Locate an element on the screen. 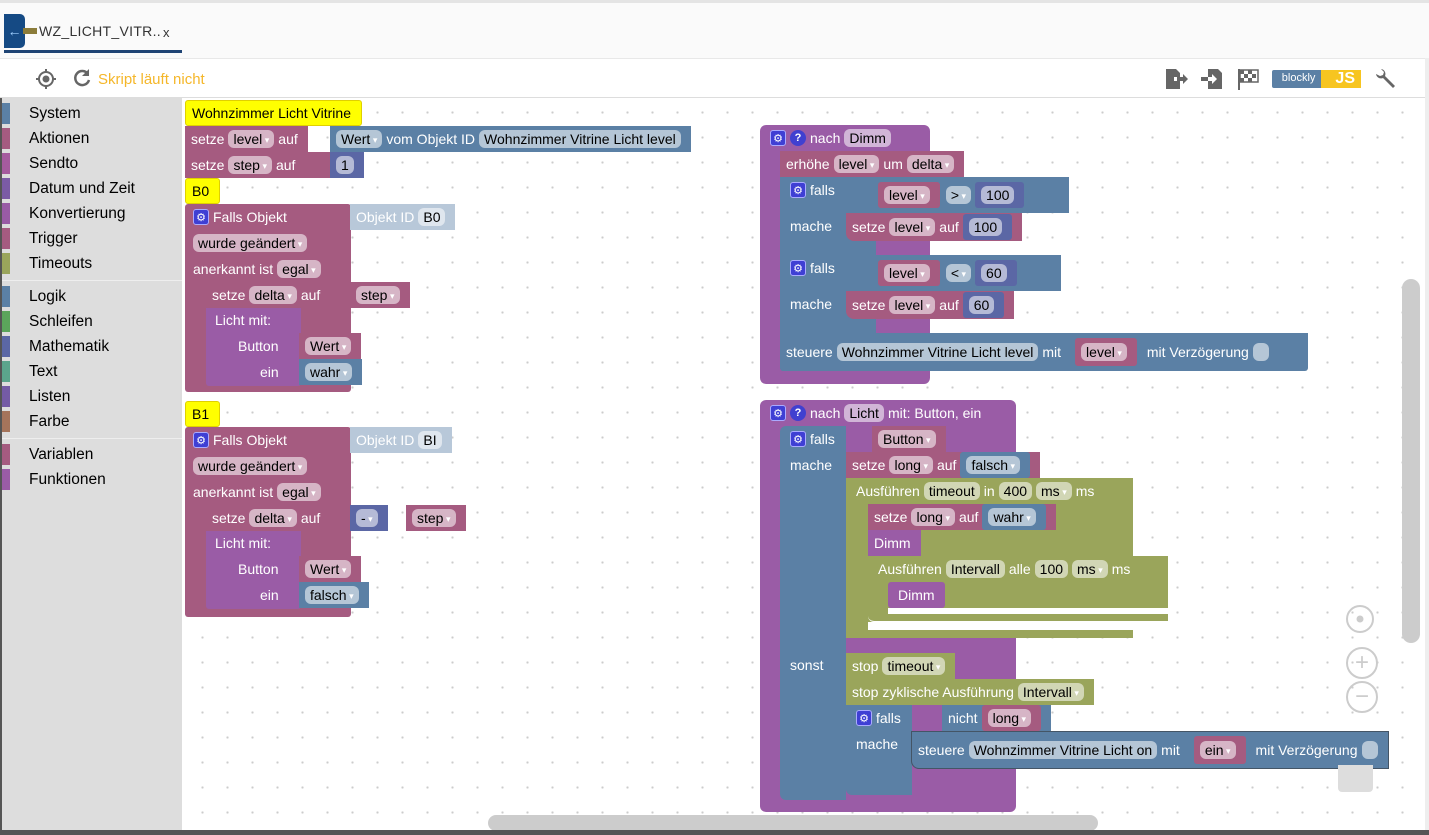  script-tab: ← WZ_LICHT_VITR.. x is located at coordinates (93, 32).